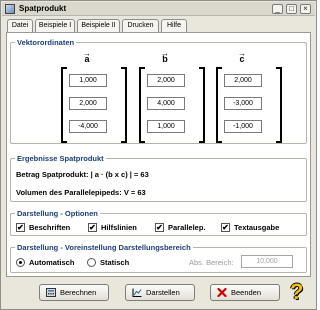  I want to click on window-title: Spatprodukt, so click(43, 8).